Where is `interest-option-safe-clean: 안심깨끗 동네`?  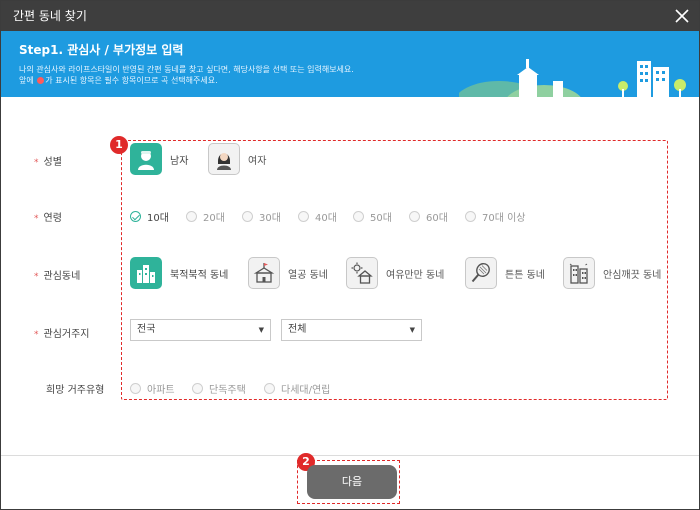
interest-option-safe-clean: 안심깨끗 동네 is located at coordinates (612, 273).